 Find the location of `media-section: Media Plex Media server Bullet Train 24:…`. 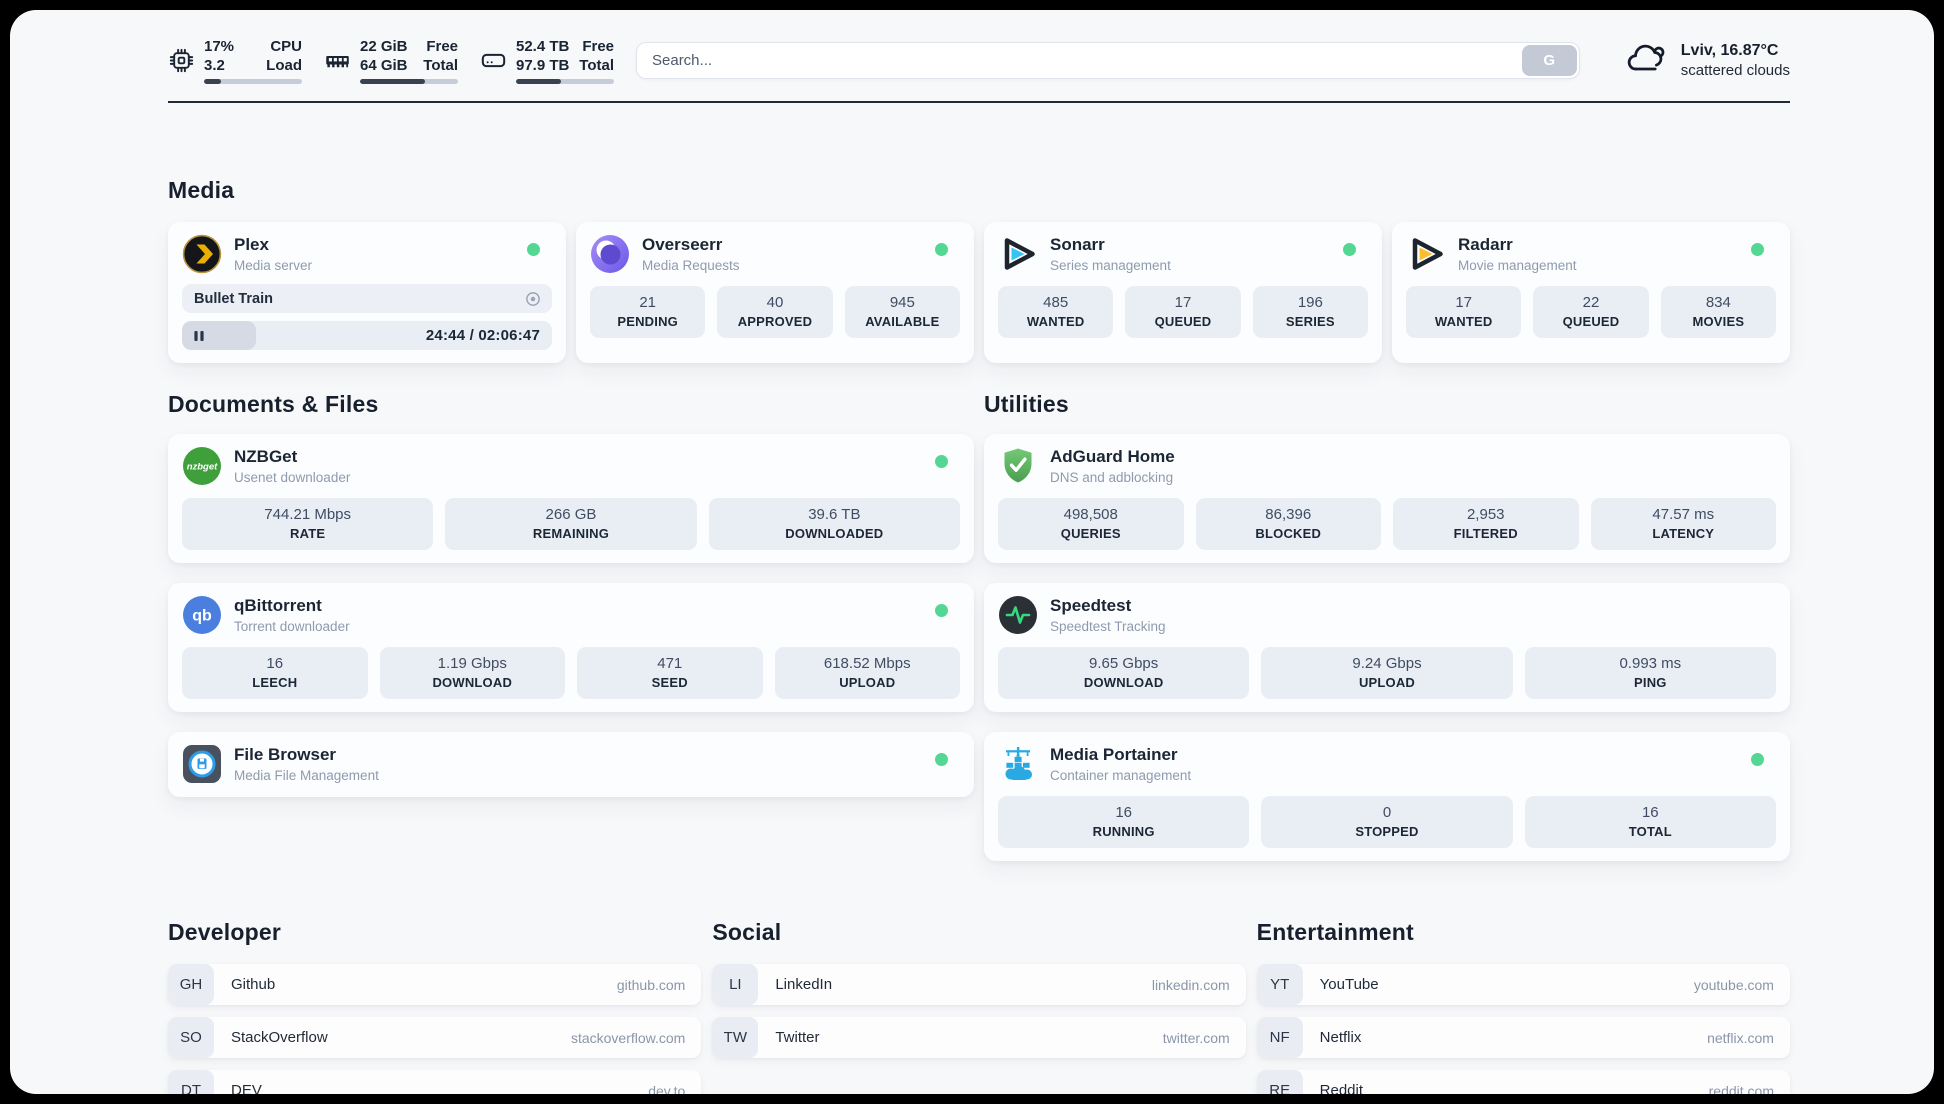

media-section: Media Plex Media server Bullet Train 24:… is located at coordinates (979, 270).